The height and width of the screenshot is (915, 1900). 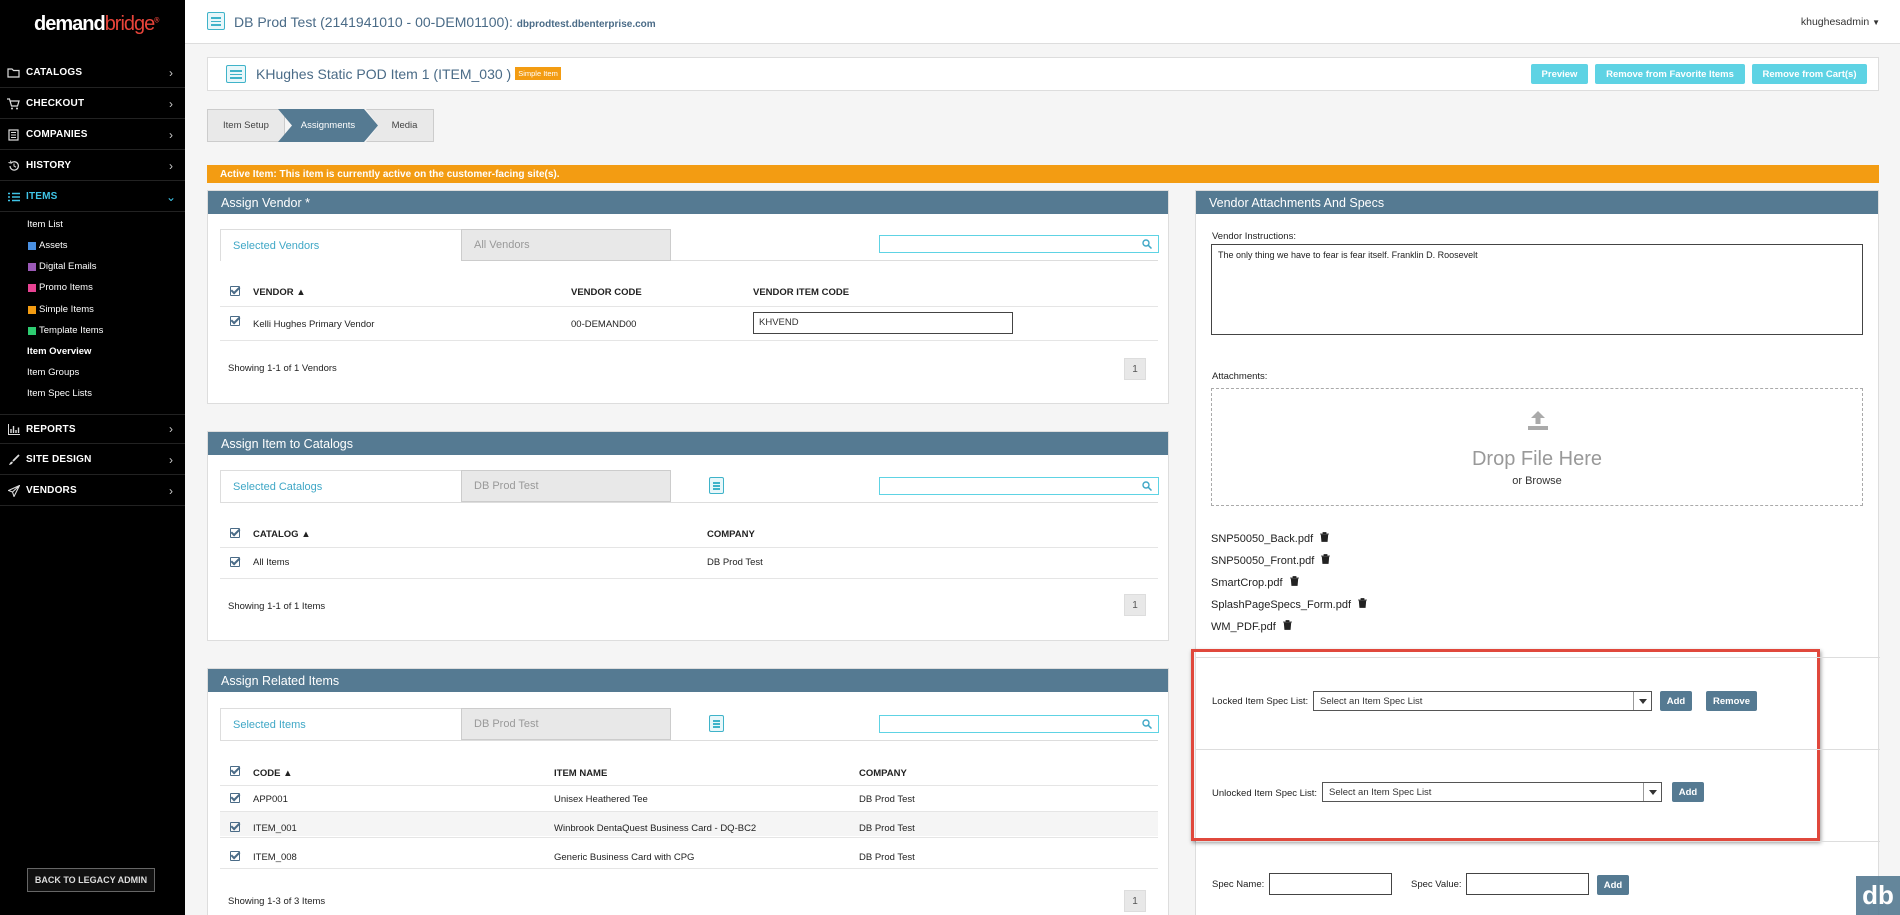 What do you see at coordinates (341, 724) in the screenshot?
I see `tab-selected-items: Selected Items` at bounding box center [341, 724].